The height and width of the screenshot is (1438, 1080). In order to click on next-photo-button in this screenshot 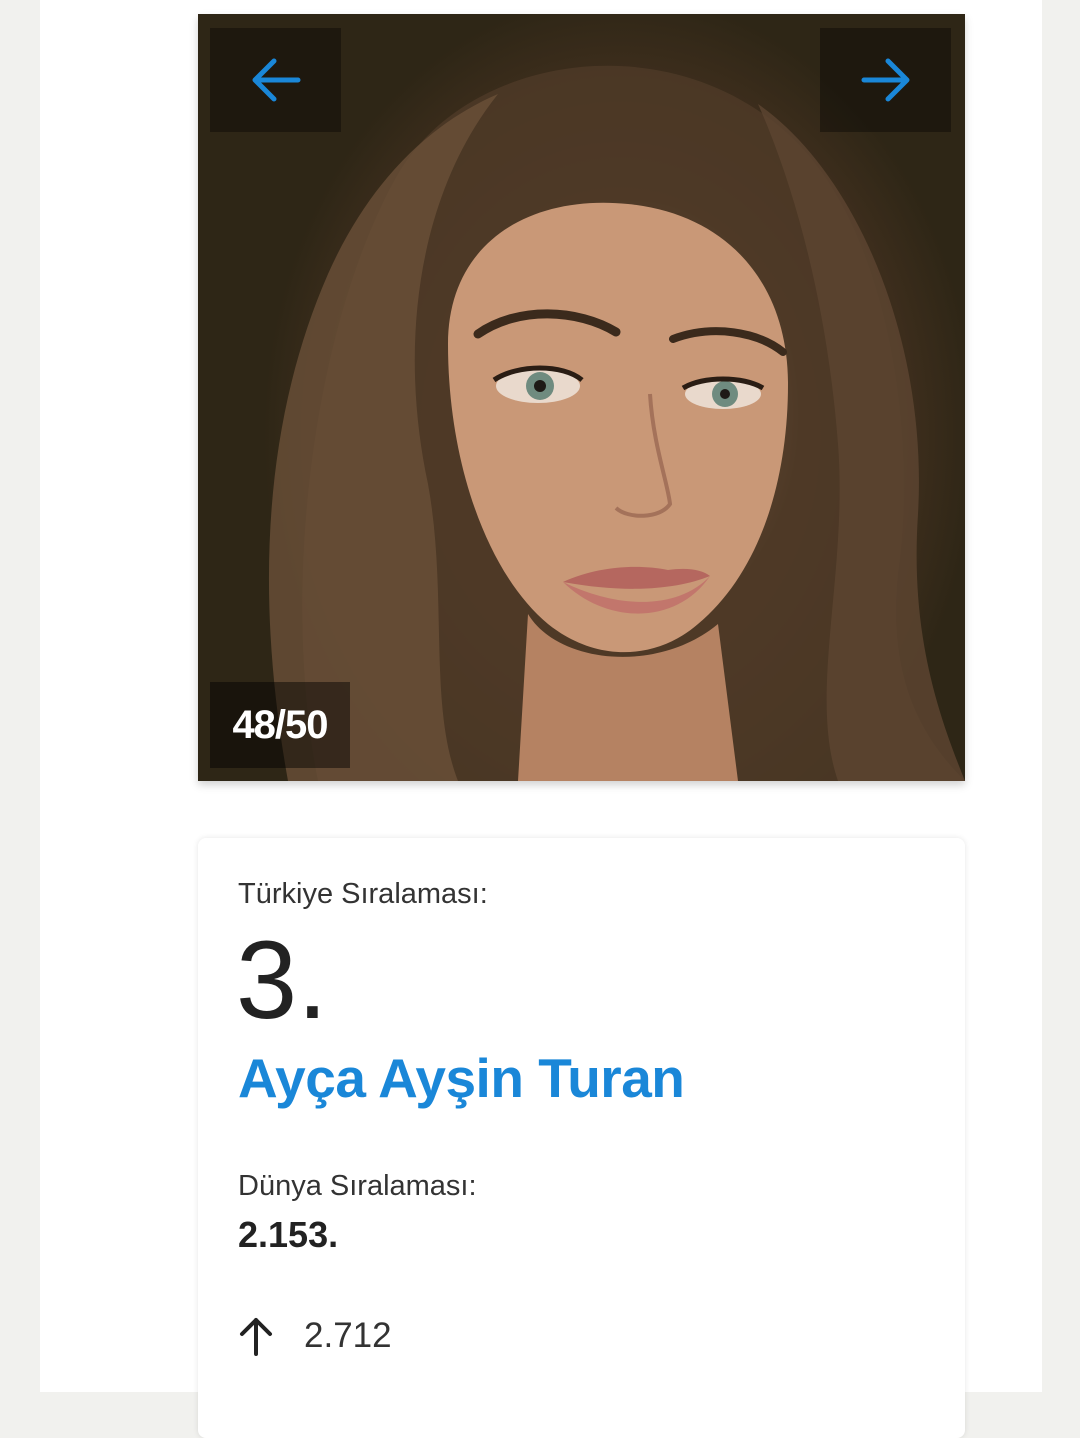, I will do `click(885, 80)`.